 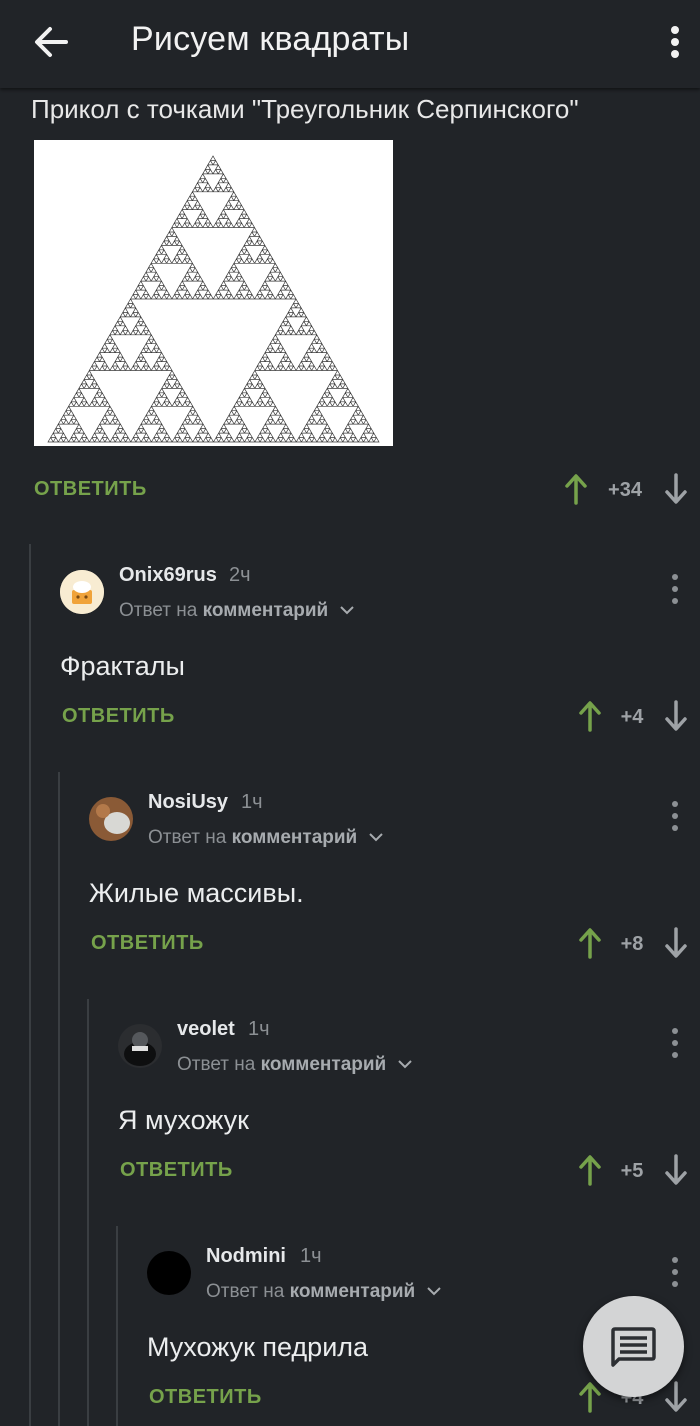 What do you see at coordinates (188, 802) in the screenshot?
I see `comment-username: NosiUsy` at bounding box center [188, 802].